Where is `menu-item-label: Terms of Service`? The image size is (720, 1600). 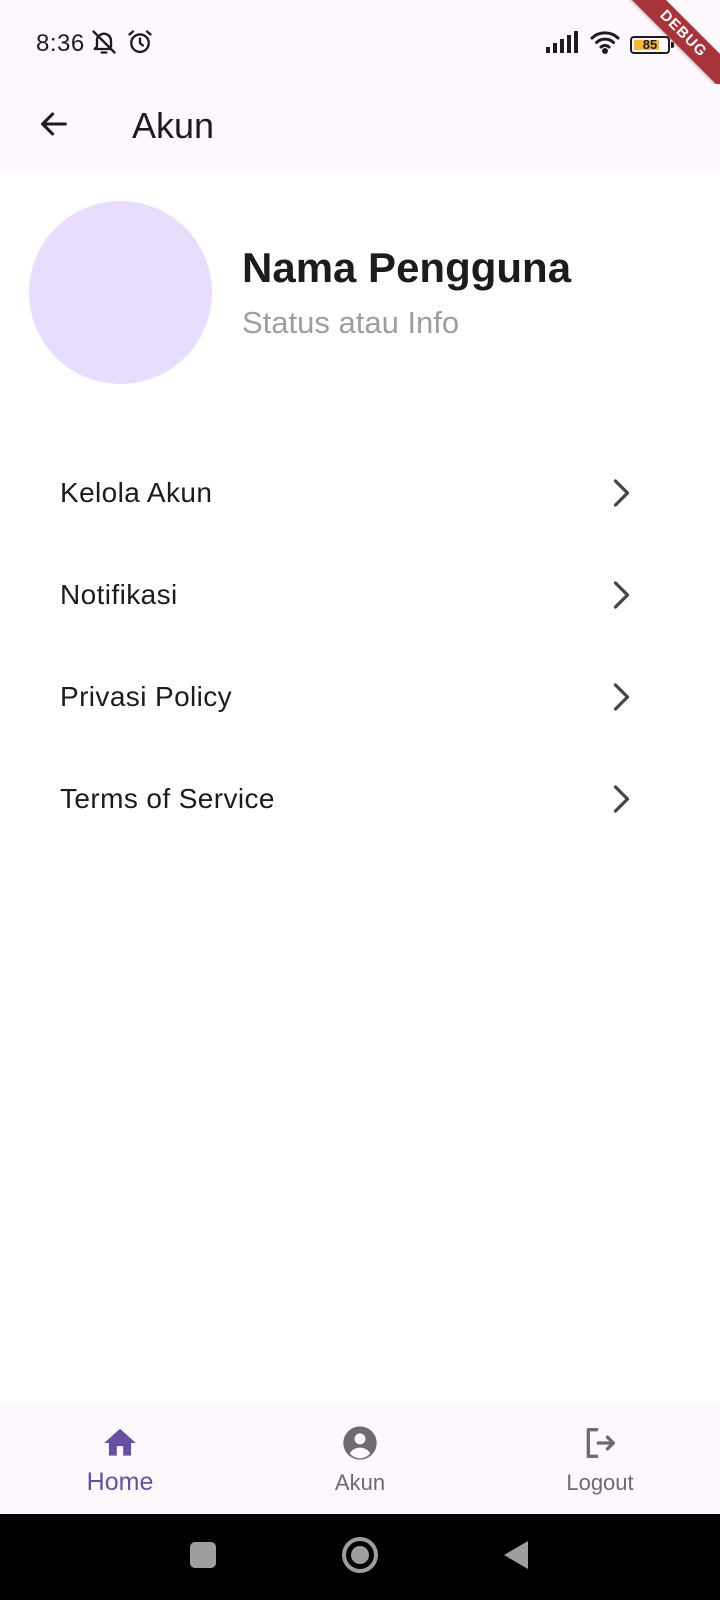
menu-item-label: Terms of Service is located at coordinates (167, 798).